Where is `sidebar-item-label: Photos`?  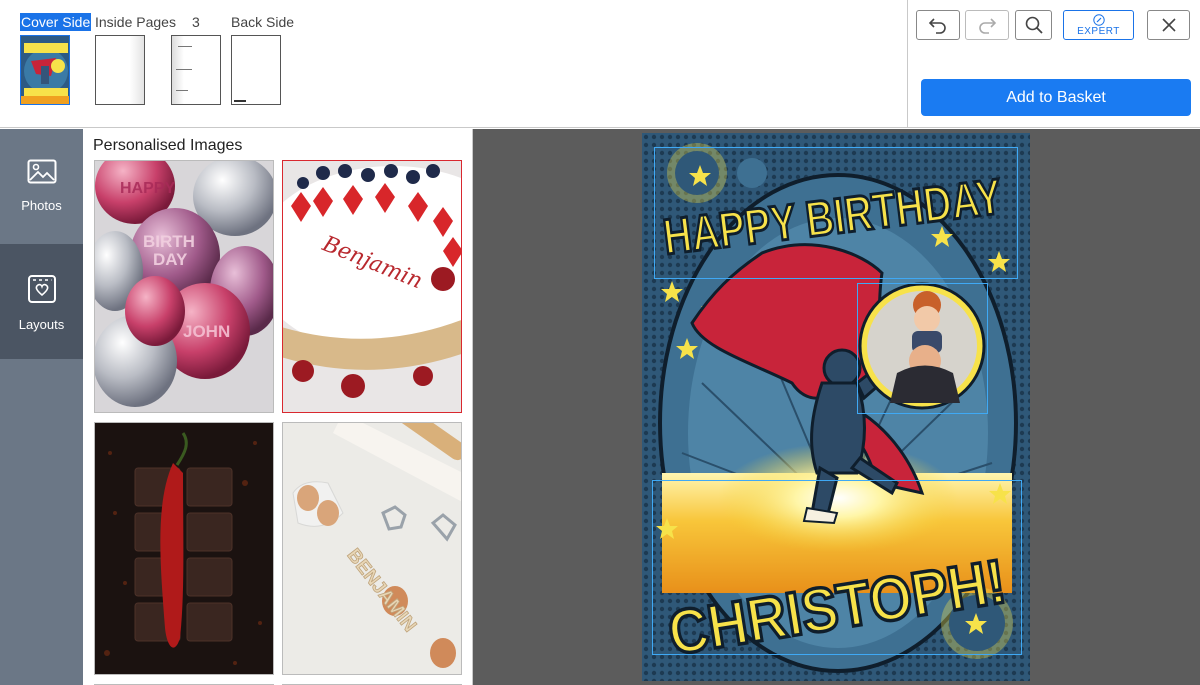 sidebar-item-label: Photos is located at coordinates (41, 205).